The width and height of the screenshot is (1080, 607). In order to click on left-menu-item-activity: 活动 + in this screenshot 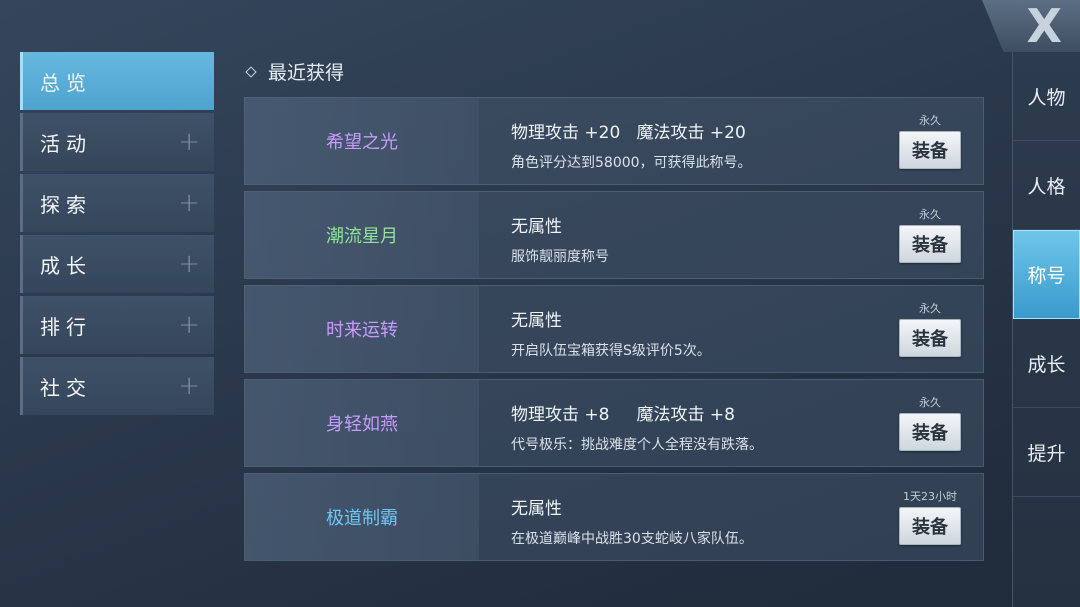, I will do `click(117, 142)`.